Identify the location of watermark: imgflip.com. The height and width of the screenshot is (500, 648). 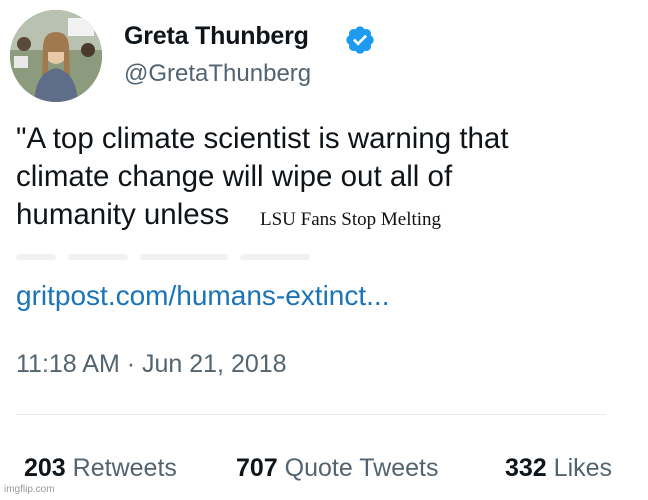
(29, 489).